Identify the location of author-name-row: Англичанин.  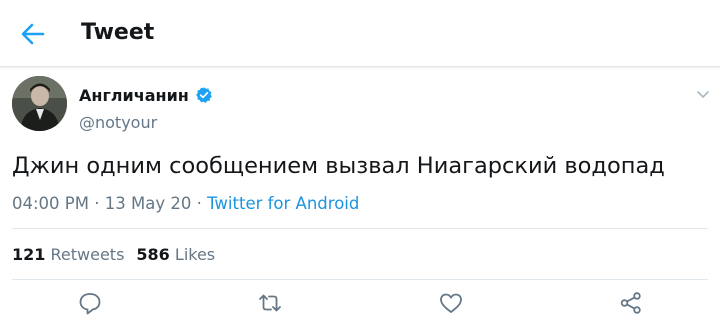
(146, 95).